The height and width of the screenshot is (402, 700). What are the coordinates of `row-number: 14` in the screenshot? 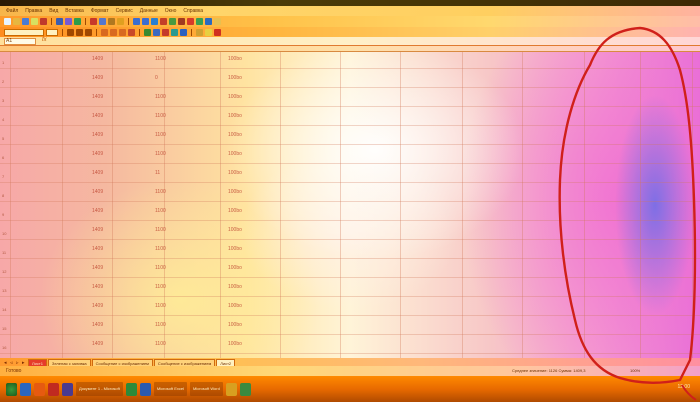 It's located at (4, 309).